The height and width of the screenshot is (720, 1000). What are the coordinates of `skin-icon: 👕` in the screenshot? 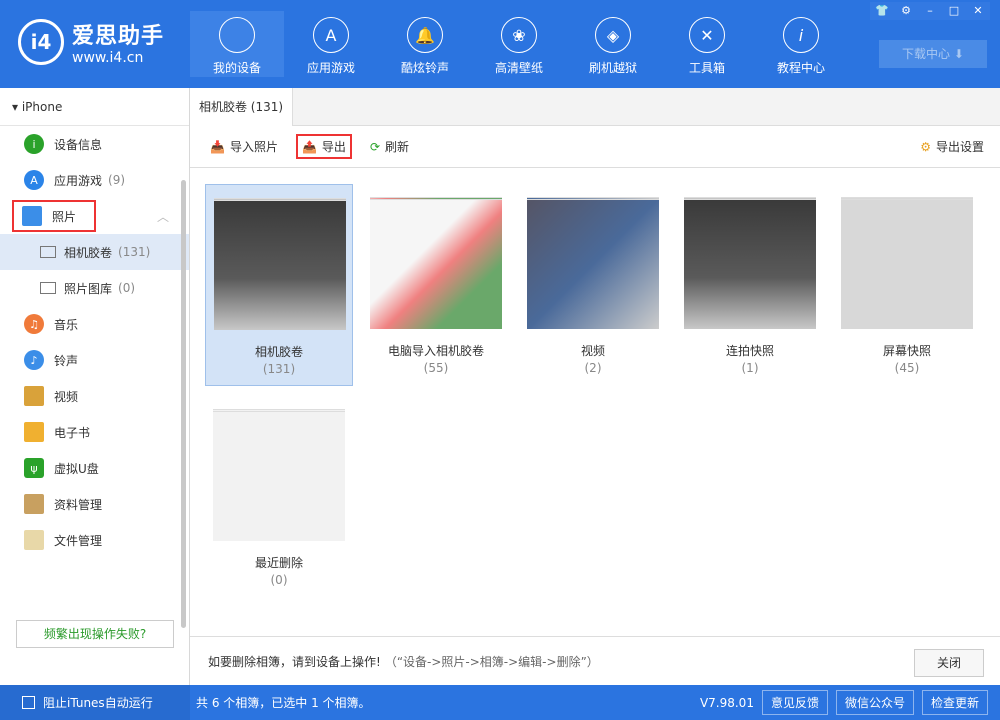 It's located at (882, 11).